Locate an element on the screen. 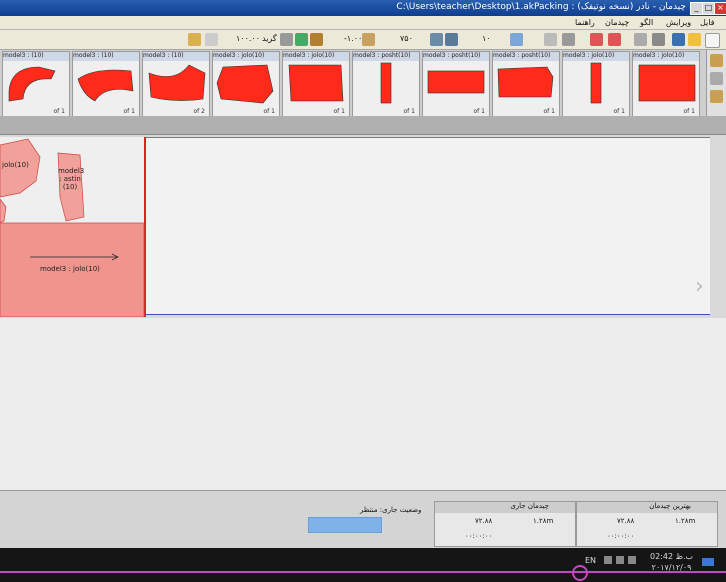 This screenshot has width=726, height=582. menu-edit: ویرایش is located at coordinates (678, 22).